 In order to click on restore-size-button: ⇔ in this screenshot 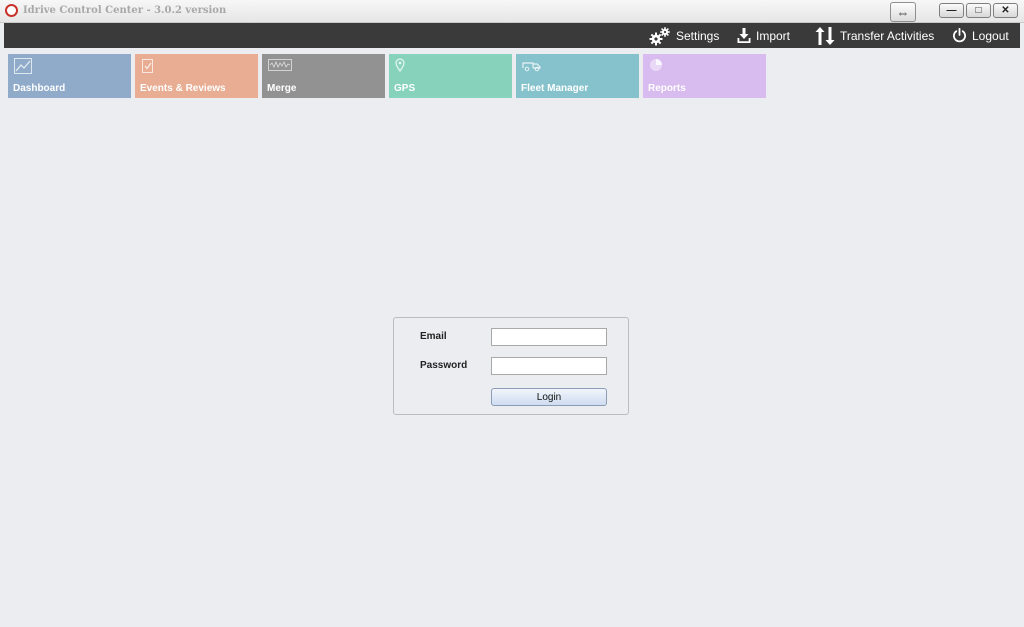, I will do `click(903, 12)`.